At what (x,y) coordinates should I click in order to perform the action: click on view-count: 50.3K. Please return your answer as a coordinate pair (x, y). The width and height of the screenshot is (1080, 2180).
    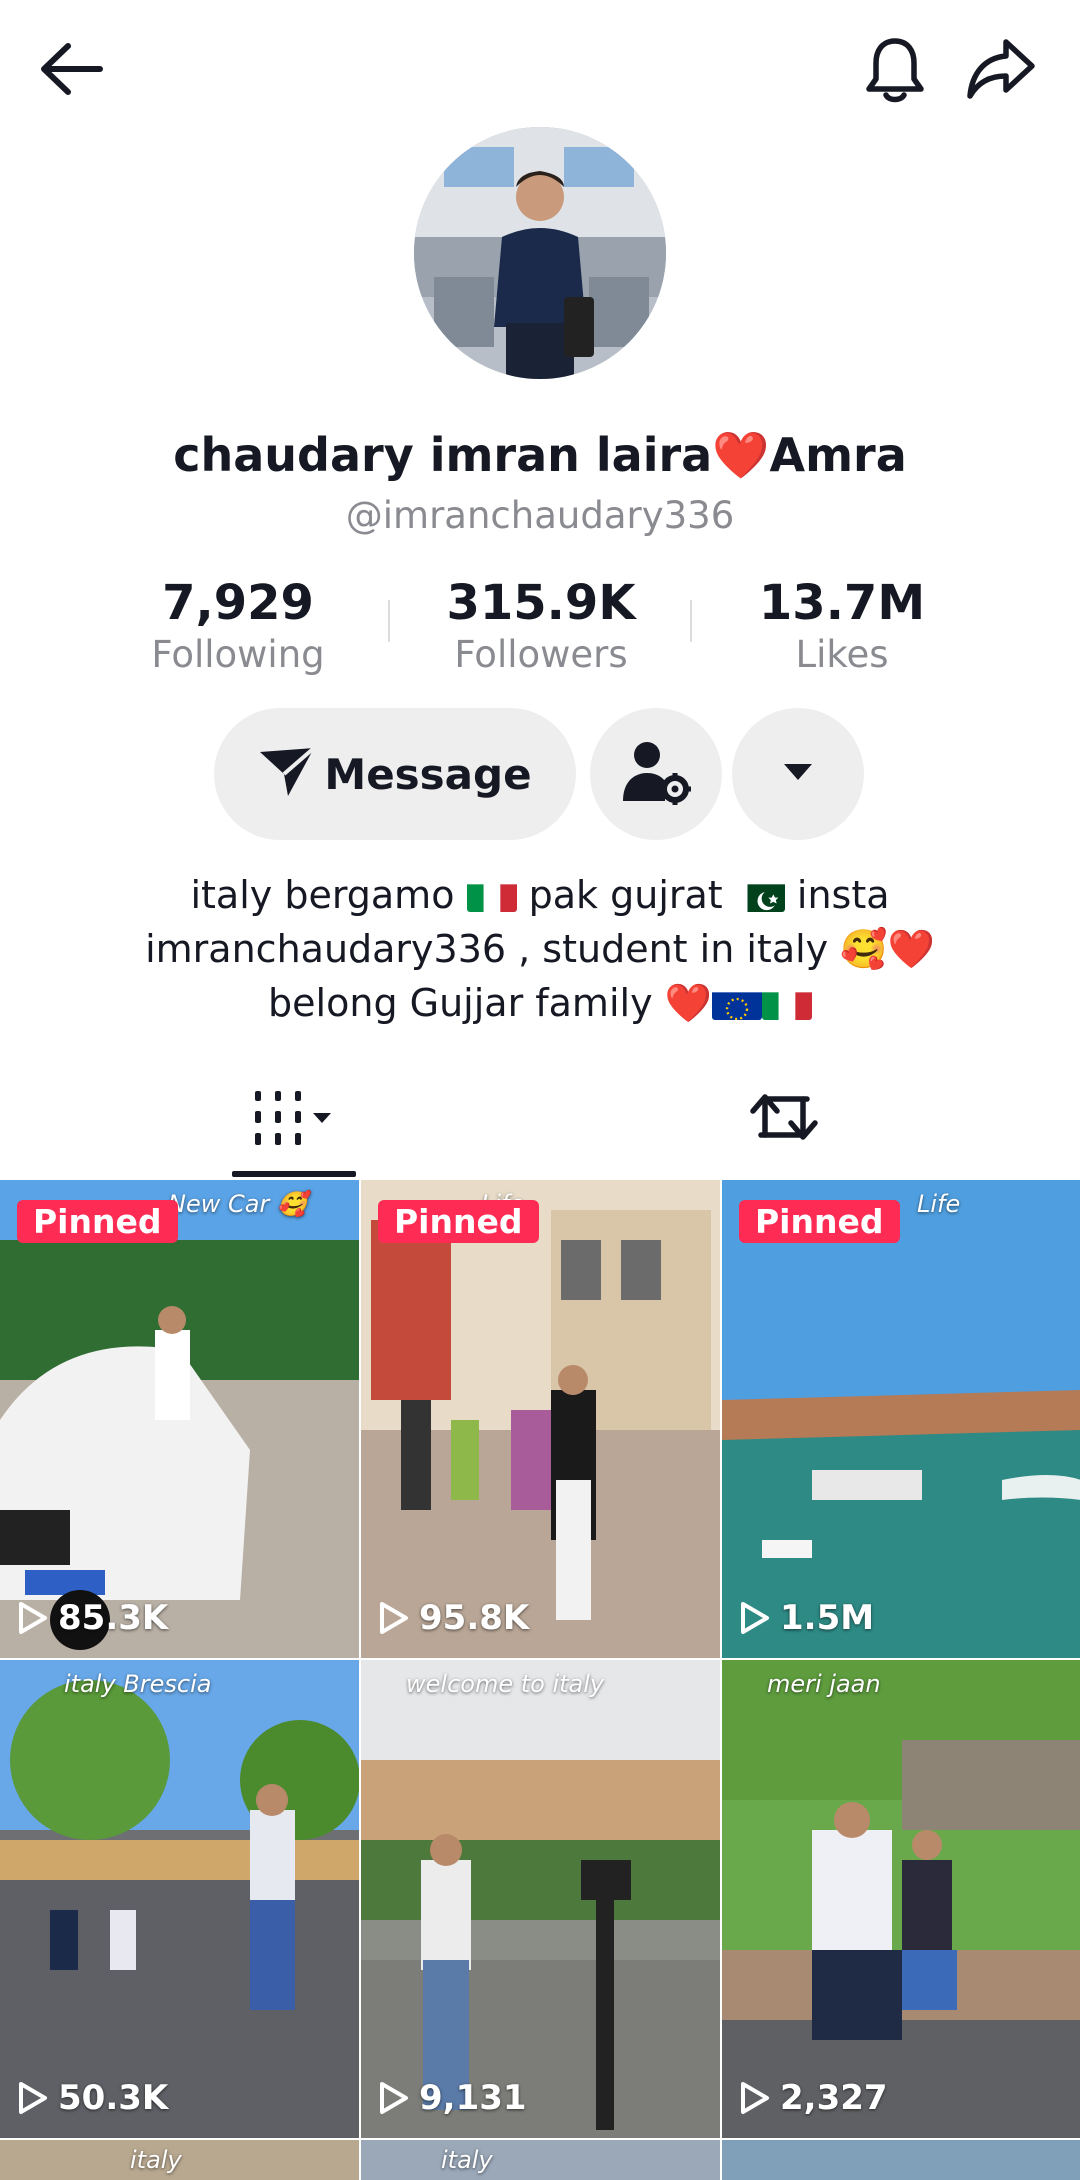
    Looking at the image, I should click on (93, 2098).